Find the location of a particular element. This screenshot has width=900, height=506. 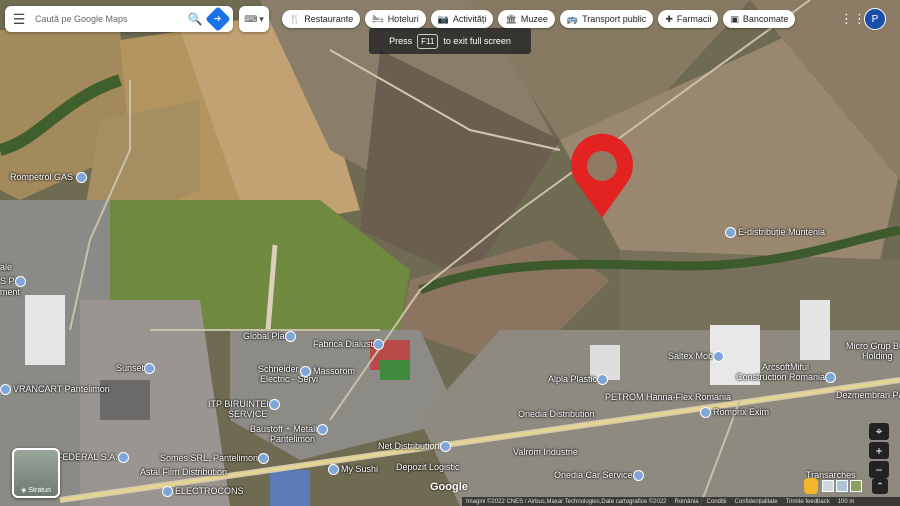

map-label: Astal Film Distribution is located at coordinates (183, 472).